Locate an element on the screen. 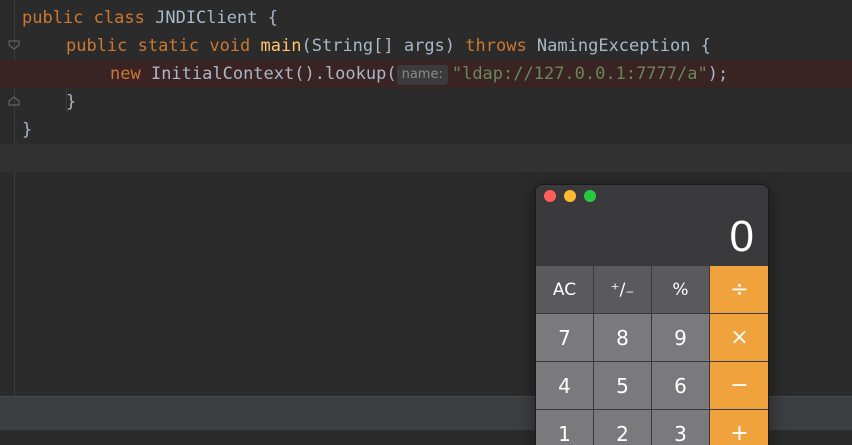 The width and height of the screenshot is (852, 445). zoom-button is located at coordinates (590, 196).